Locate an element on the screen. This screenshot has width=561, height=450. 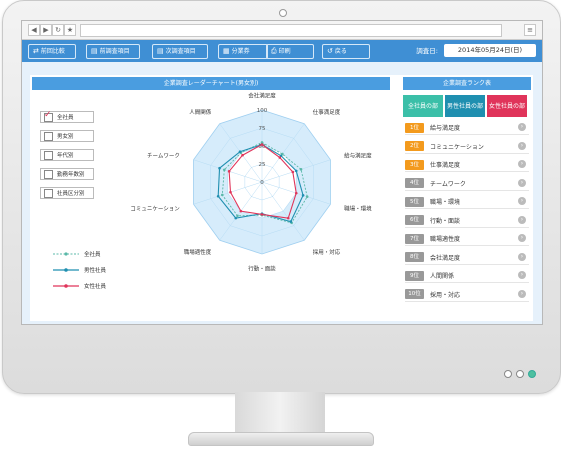
radar-axis-label: 職場適性度 is located at coordinates (198, 252).